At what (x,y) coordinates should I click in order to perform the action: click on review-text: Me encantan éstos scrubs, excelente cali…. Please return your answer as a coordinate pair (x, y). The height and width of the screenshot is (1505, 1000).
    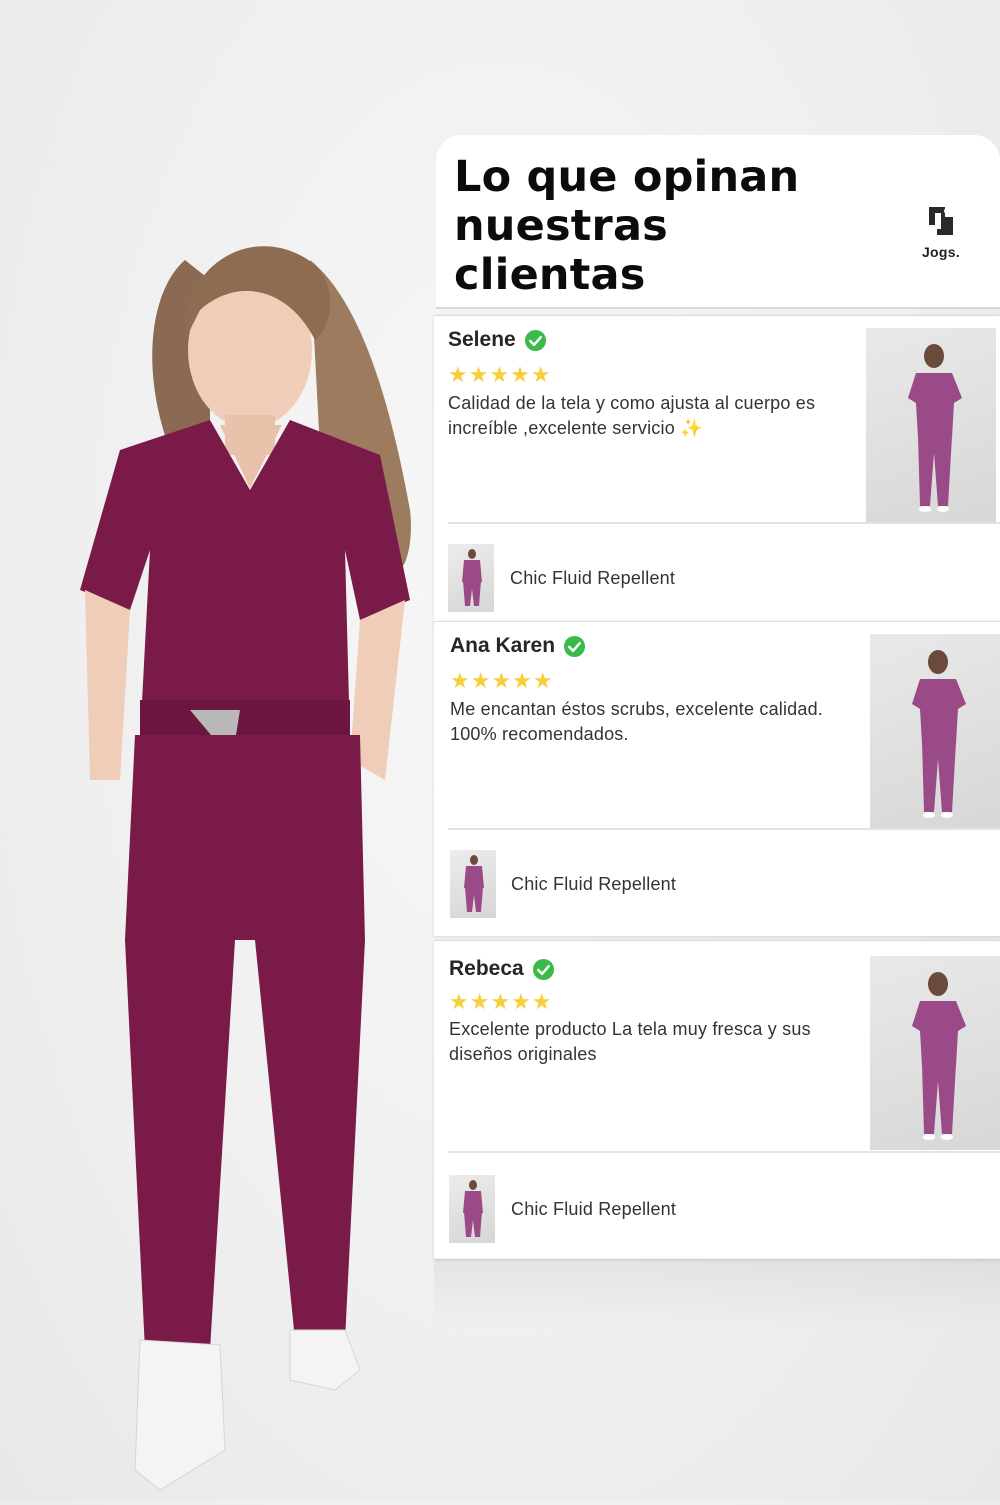
    Looking at the image, I should click on (637, 721).